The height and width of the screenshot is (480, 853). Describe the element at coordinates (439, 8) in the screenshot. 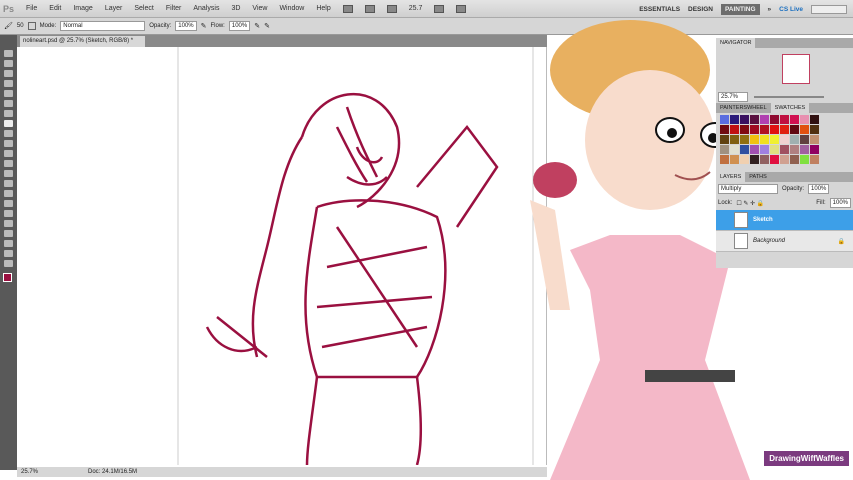

I see `arrange-documents-icon` at that location.